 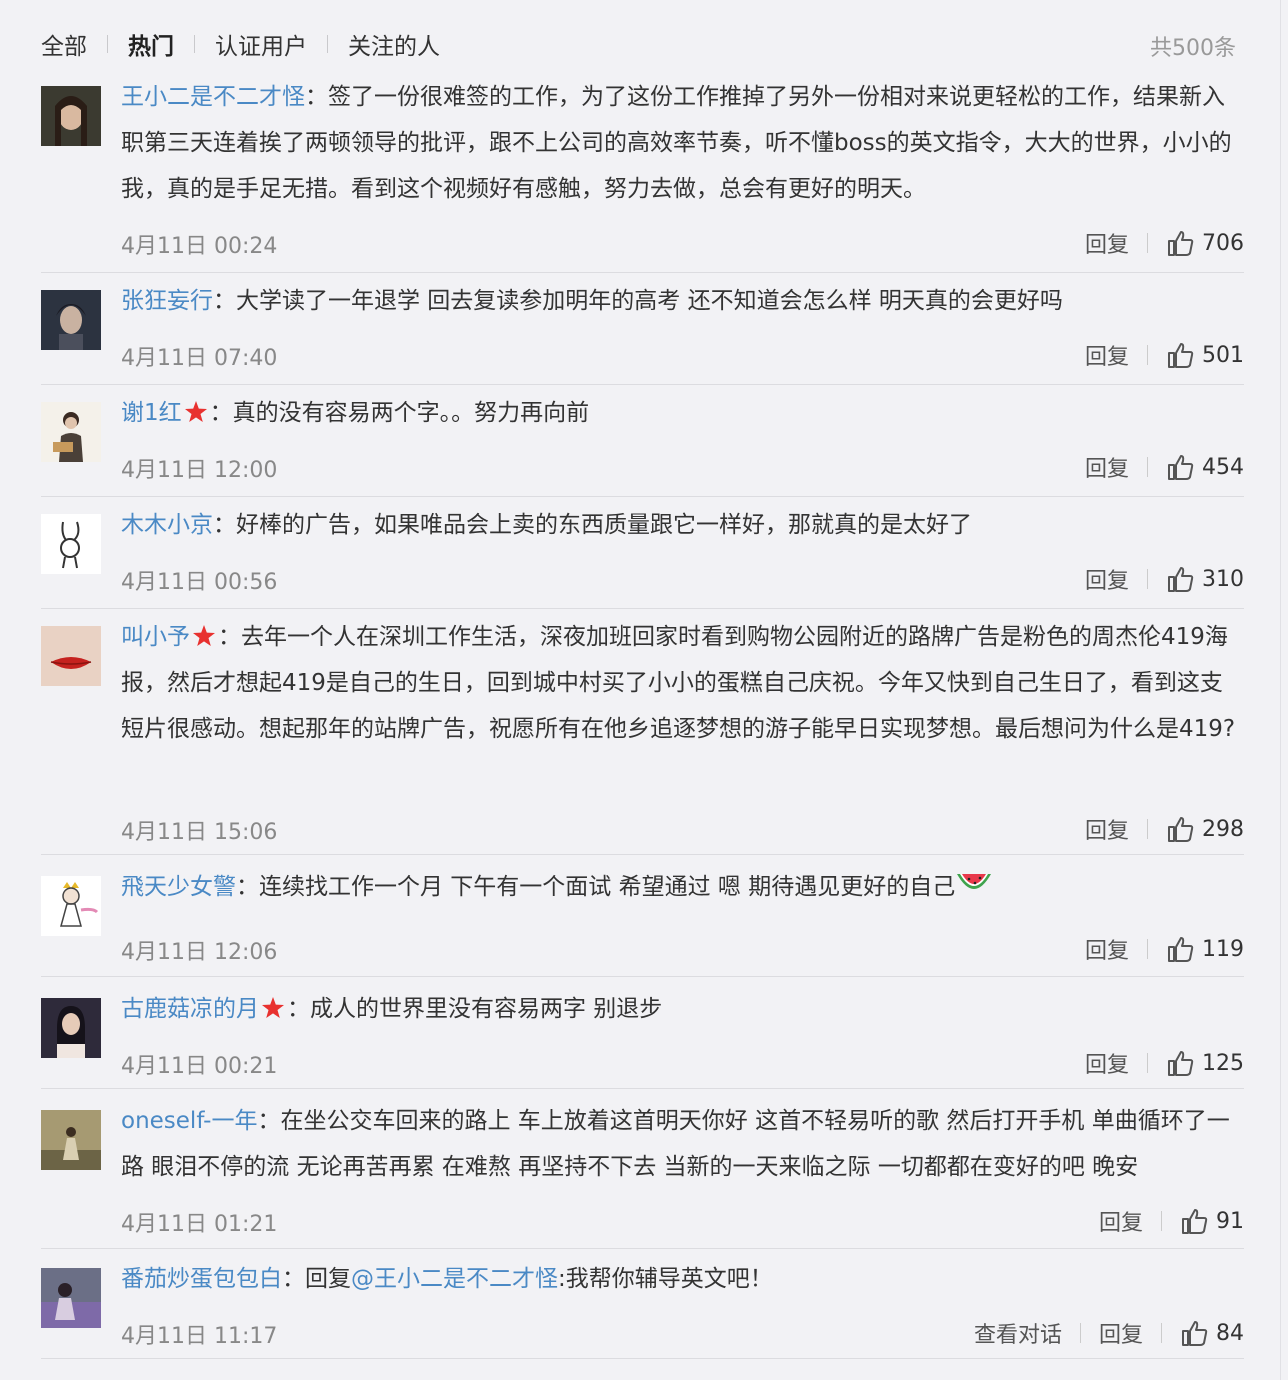 What do you see at coordinates (682, 579) in the screenshot?
I see `comment-meta: 4月11日 00:56 回复 310` at bounding box center [682, 579].